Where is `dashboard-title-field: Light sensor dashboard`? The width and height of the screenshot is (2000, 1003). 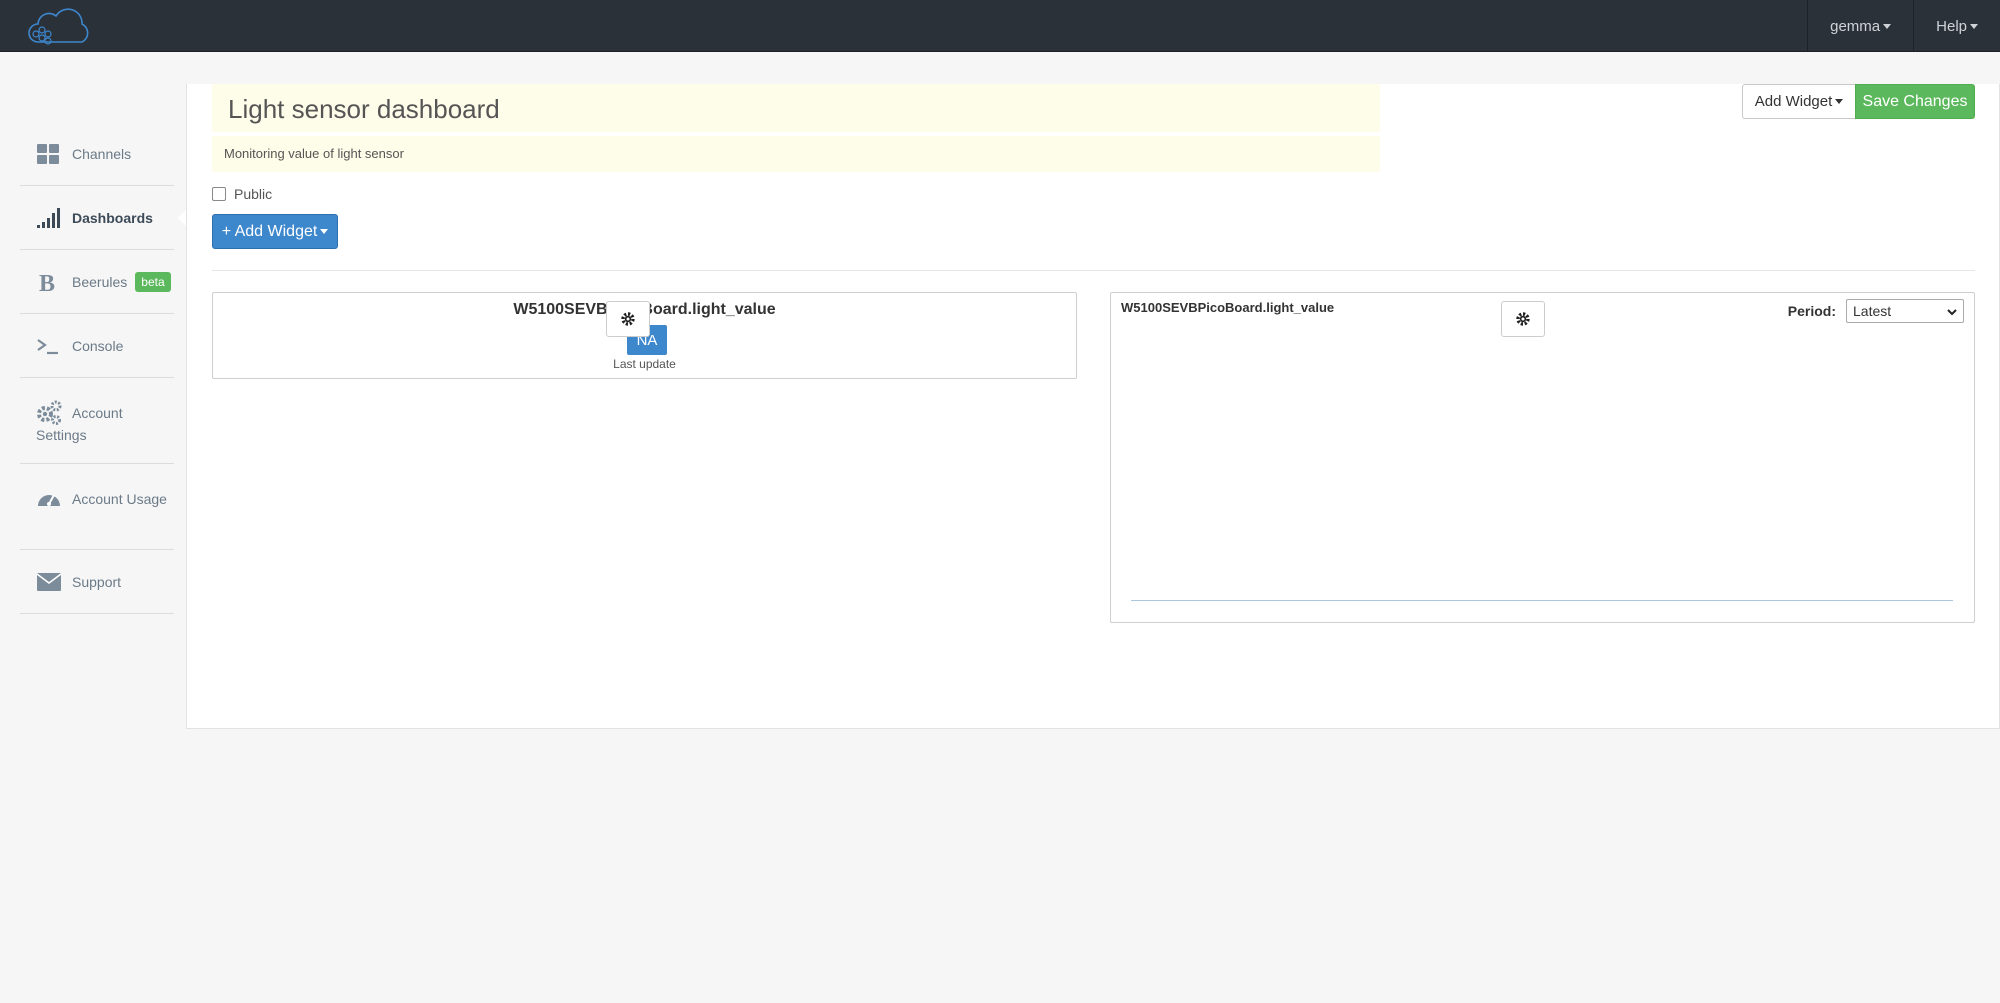
dashboard-title-field: Light sensor dashboard is located at coordinates (796, 108).